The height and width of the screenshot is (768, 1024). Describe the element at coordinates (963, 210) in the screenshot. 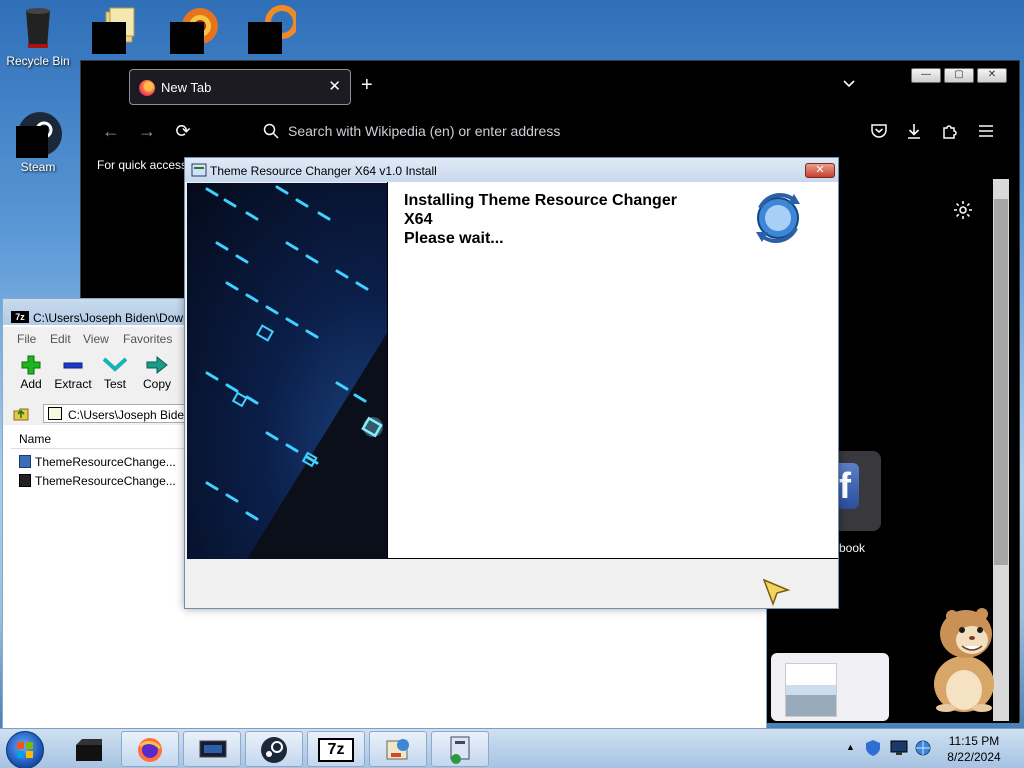

I see `gear-icon` at that location.